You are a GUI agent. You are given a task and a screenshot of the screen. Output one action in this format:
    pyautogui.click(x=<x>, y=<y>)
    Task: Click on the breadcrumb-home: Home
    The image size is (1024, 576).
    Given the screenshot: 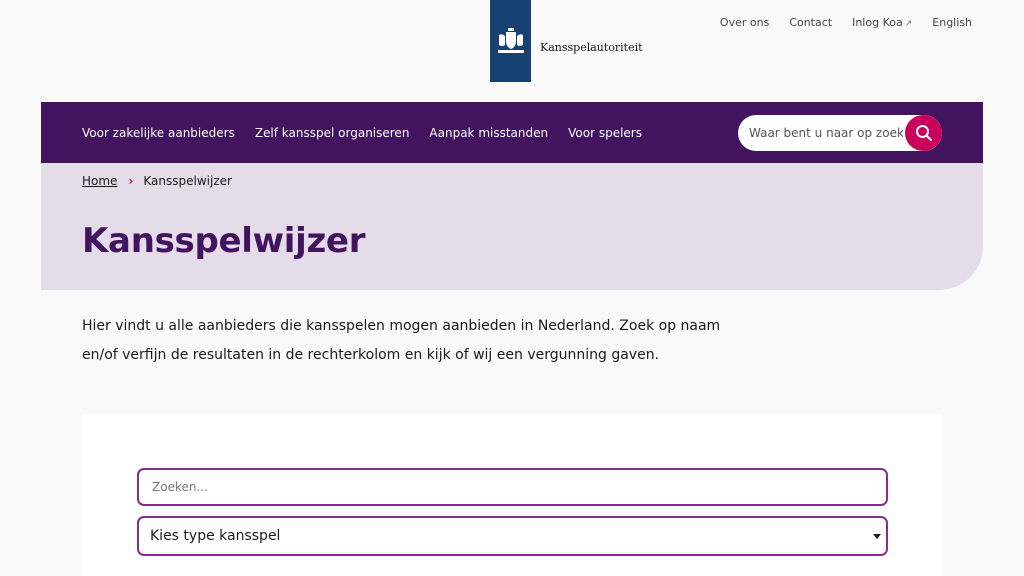 What is the action you would take?
    pyautogui.click(x=99, y=181)
    